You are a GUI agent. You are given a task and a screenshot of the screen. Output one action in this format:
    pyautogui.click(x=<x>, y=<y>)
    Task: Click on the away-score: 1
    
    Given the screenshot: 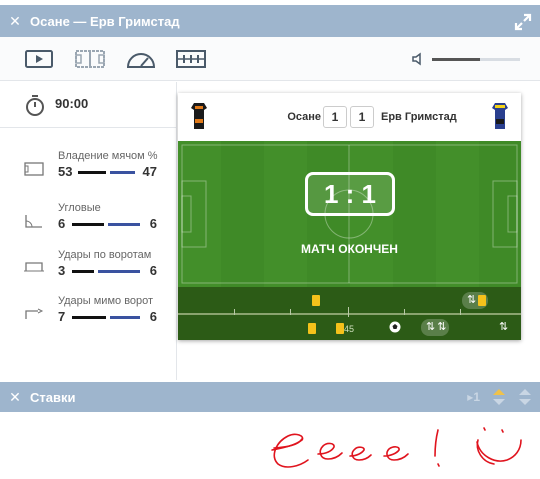 What is the action you would take?
    pyautogui.click(x=362, y=117)
    